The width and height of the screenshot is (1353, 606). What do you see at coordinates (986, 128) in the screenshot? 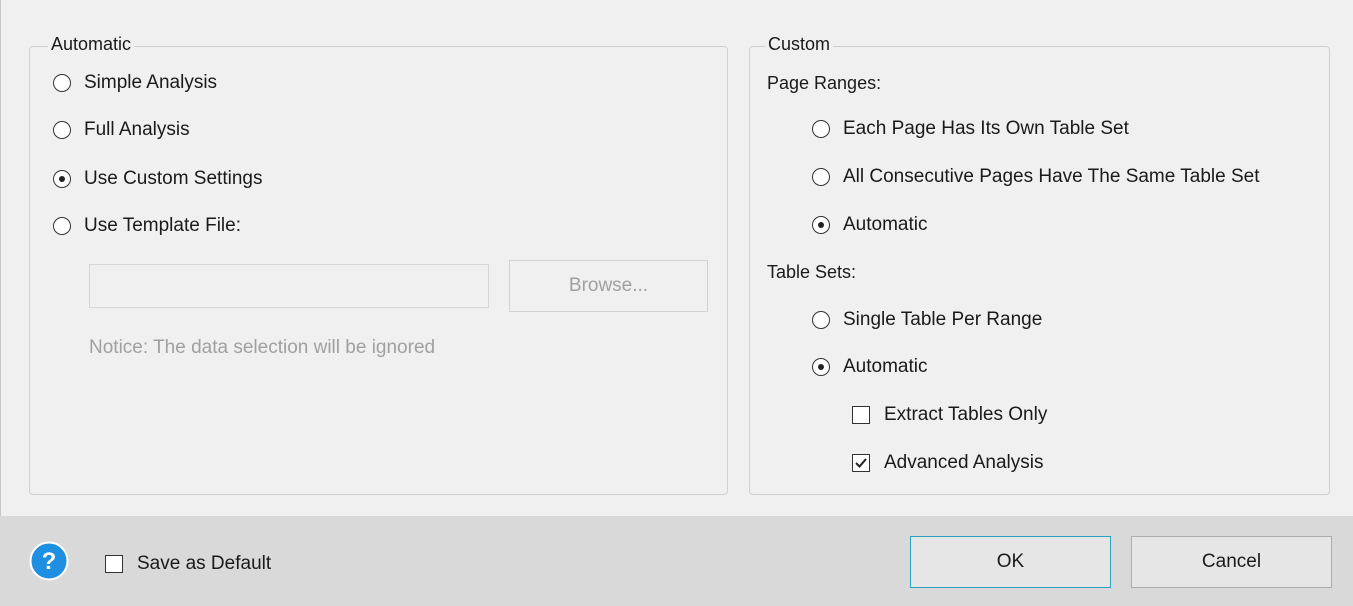
I see `radio-label: Each Page Has Its Own Table Set` at bounding box center [986, 128].